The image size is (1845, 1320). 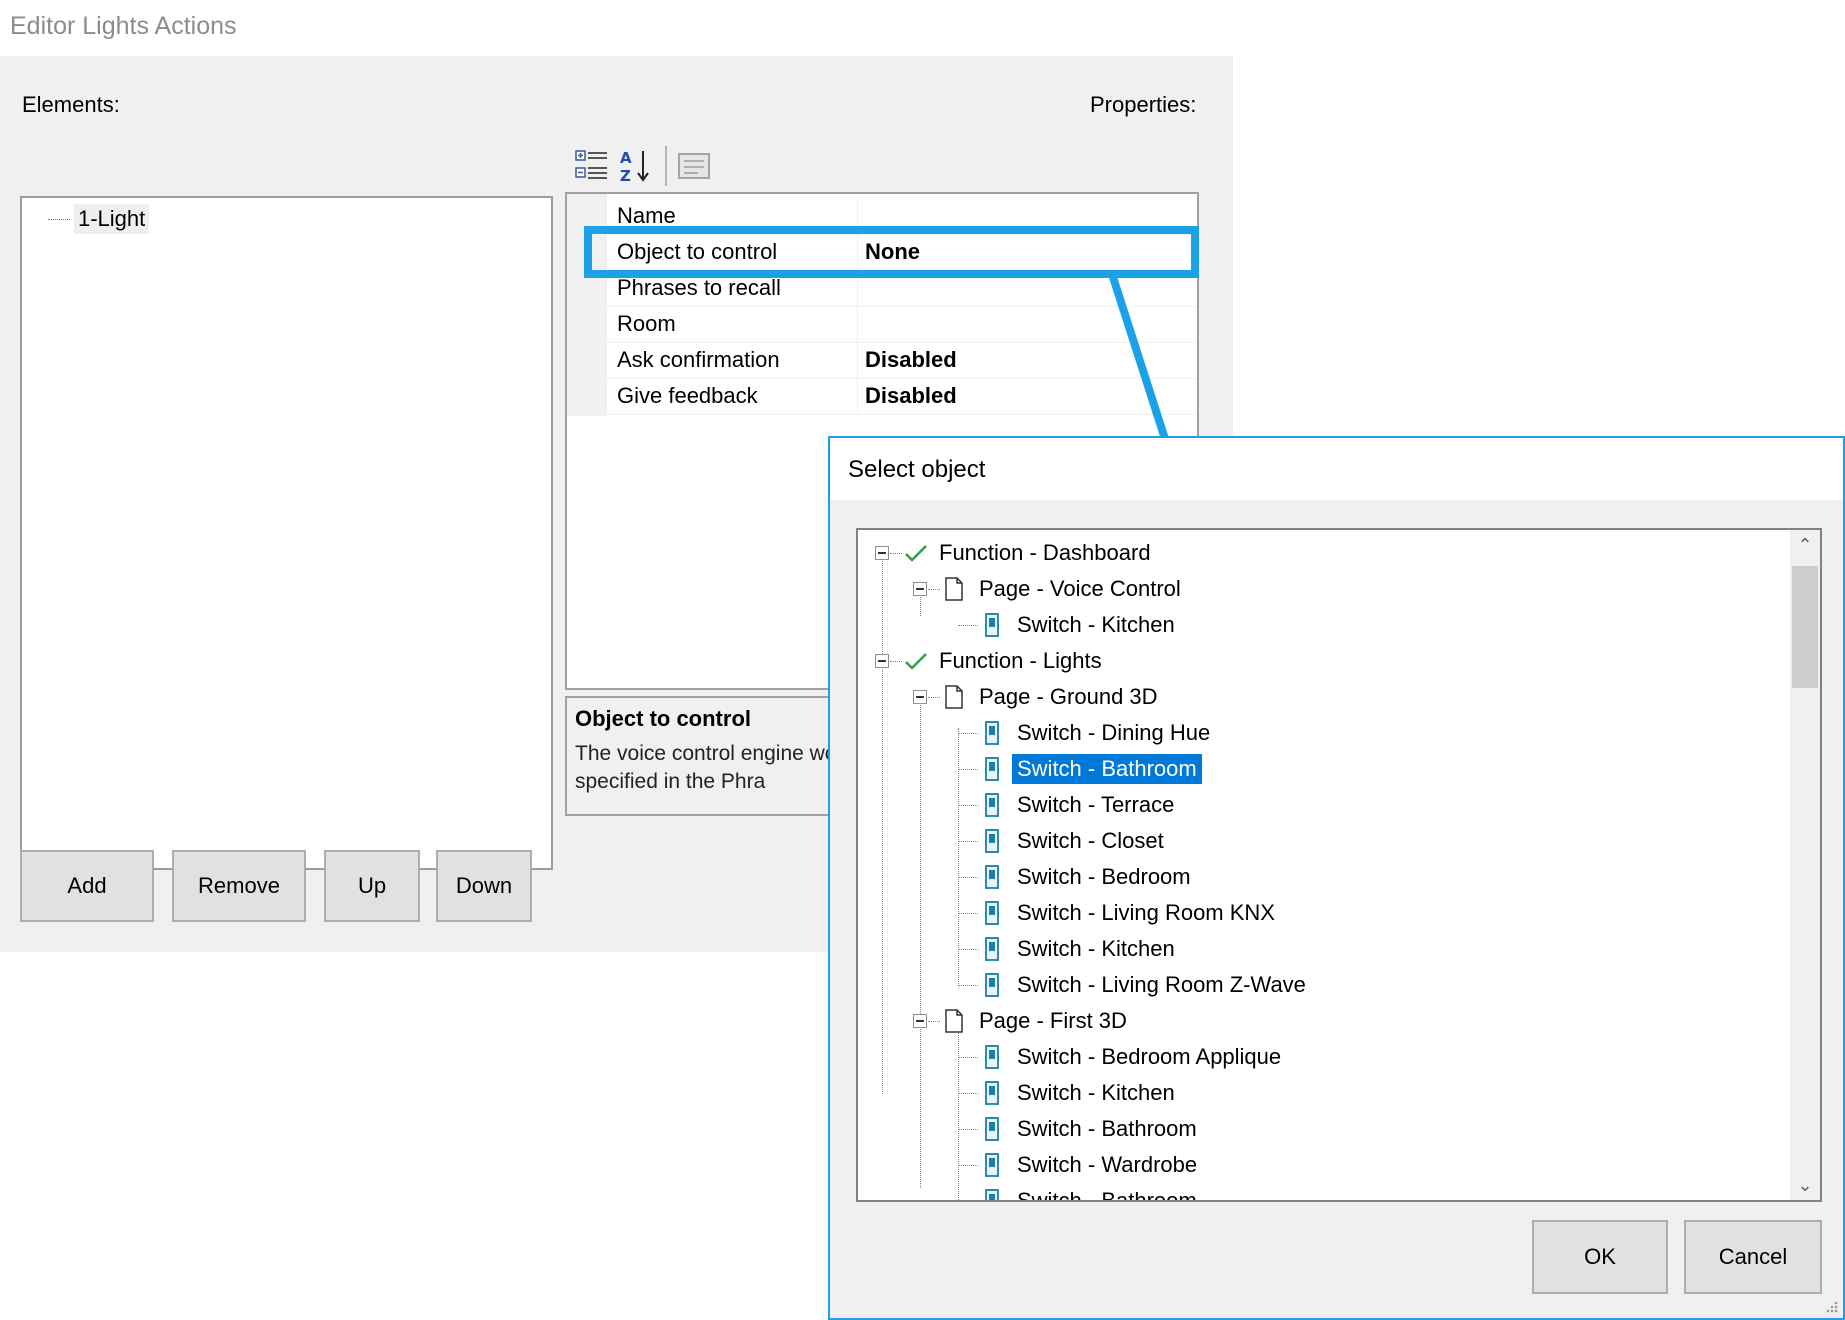 What do you see at coordinates (1805, 545) in the screenshot?
I see `scroll-up-arrow-icon: ⌃` at bounding box center [1805, 545].